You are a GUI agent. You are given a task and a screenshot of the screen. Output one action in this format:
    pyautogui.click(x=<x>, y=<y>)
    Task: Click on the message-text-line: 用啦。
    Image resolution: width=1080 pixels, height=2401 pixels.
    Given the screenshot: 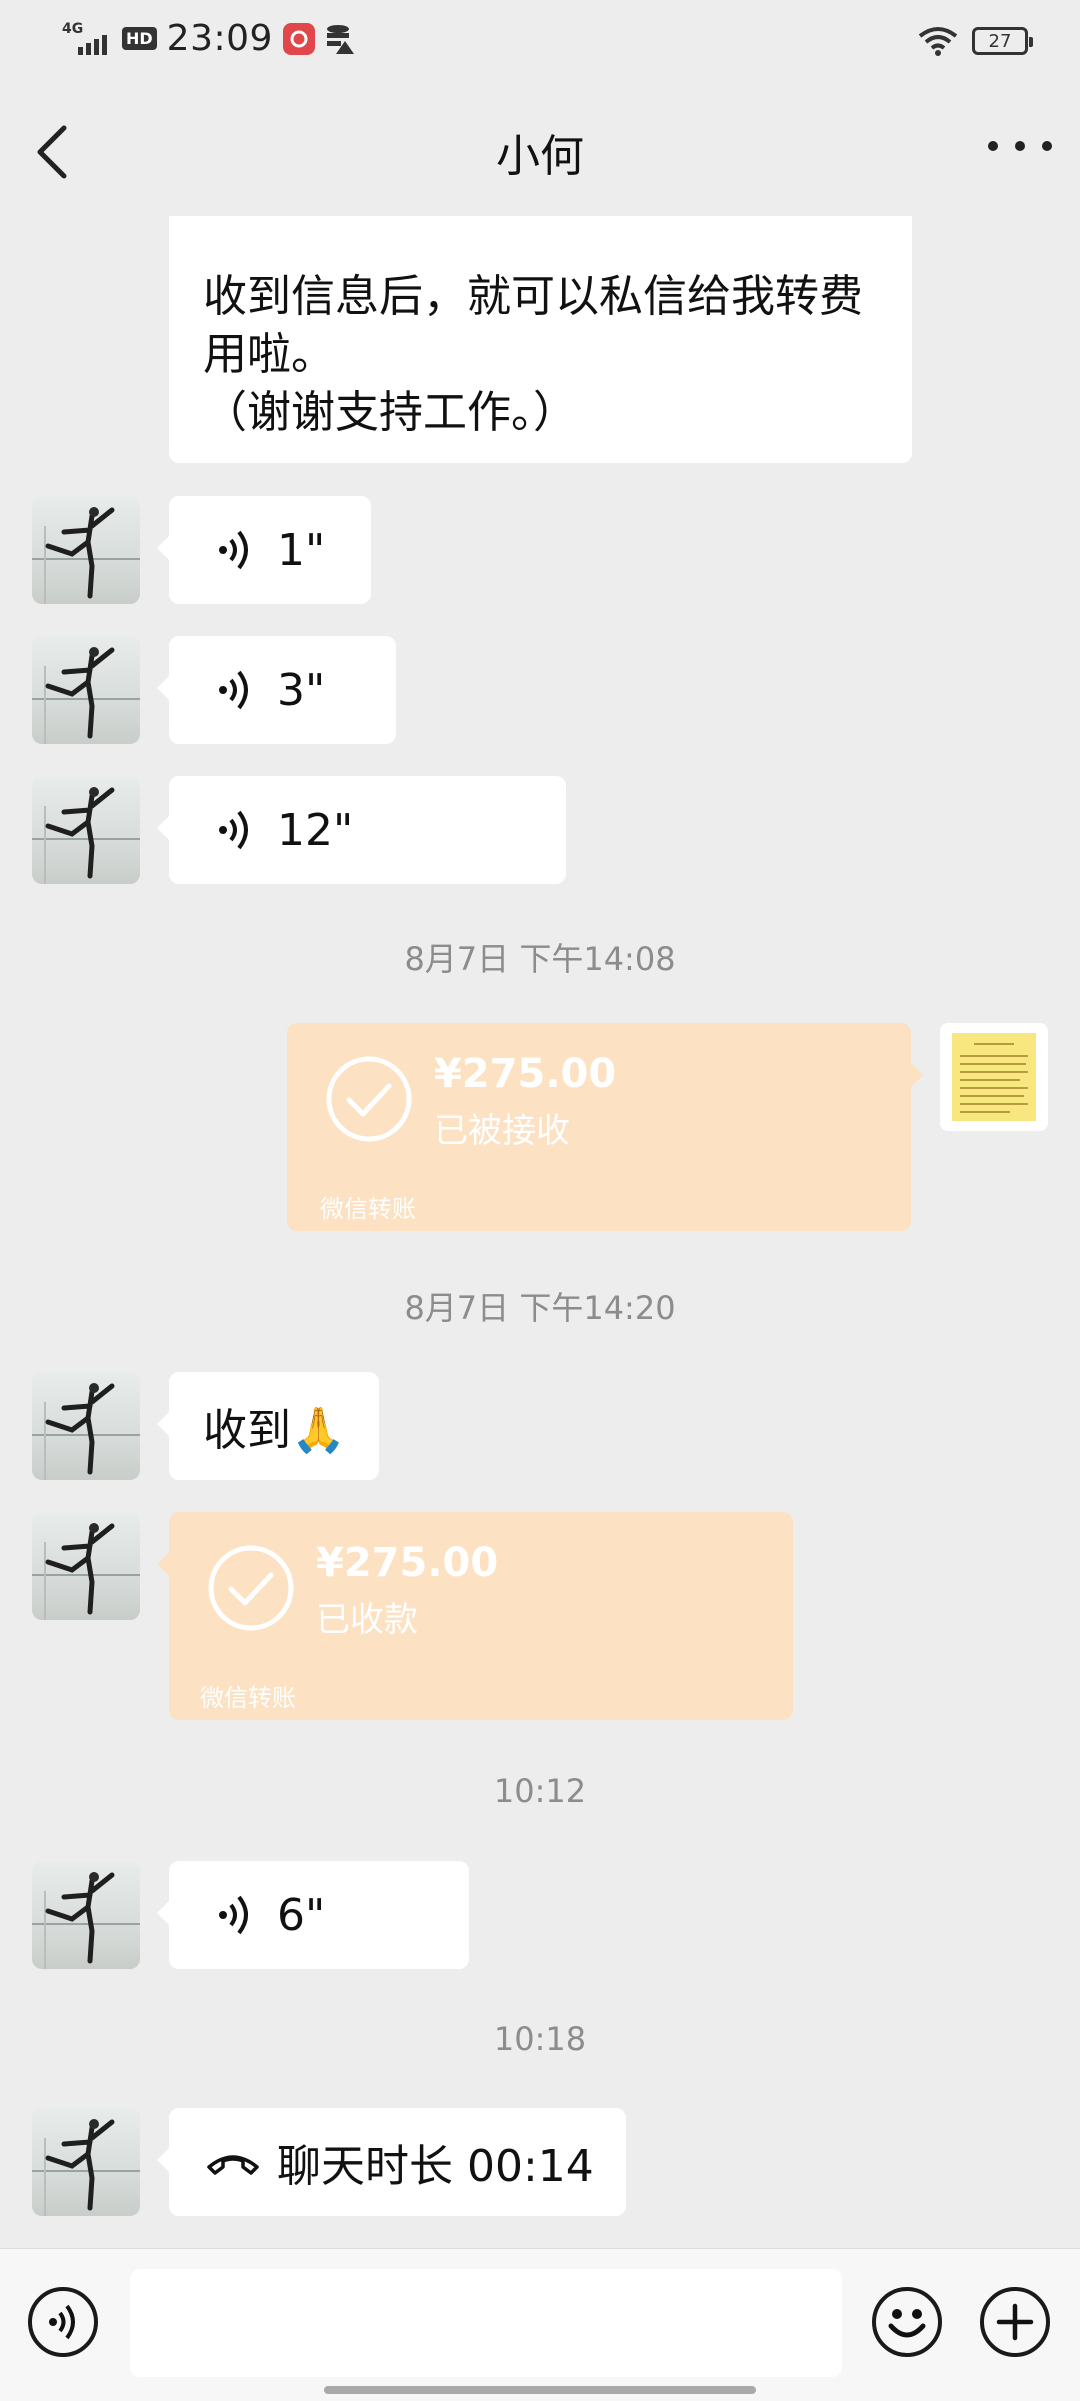 What is the action you would take?
    pyautogui.click(x=269, y=354)
    